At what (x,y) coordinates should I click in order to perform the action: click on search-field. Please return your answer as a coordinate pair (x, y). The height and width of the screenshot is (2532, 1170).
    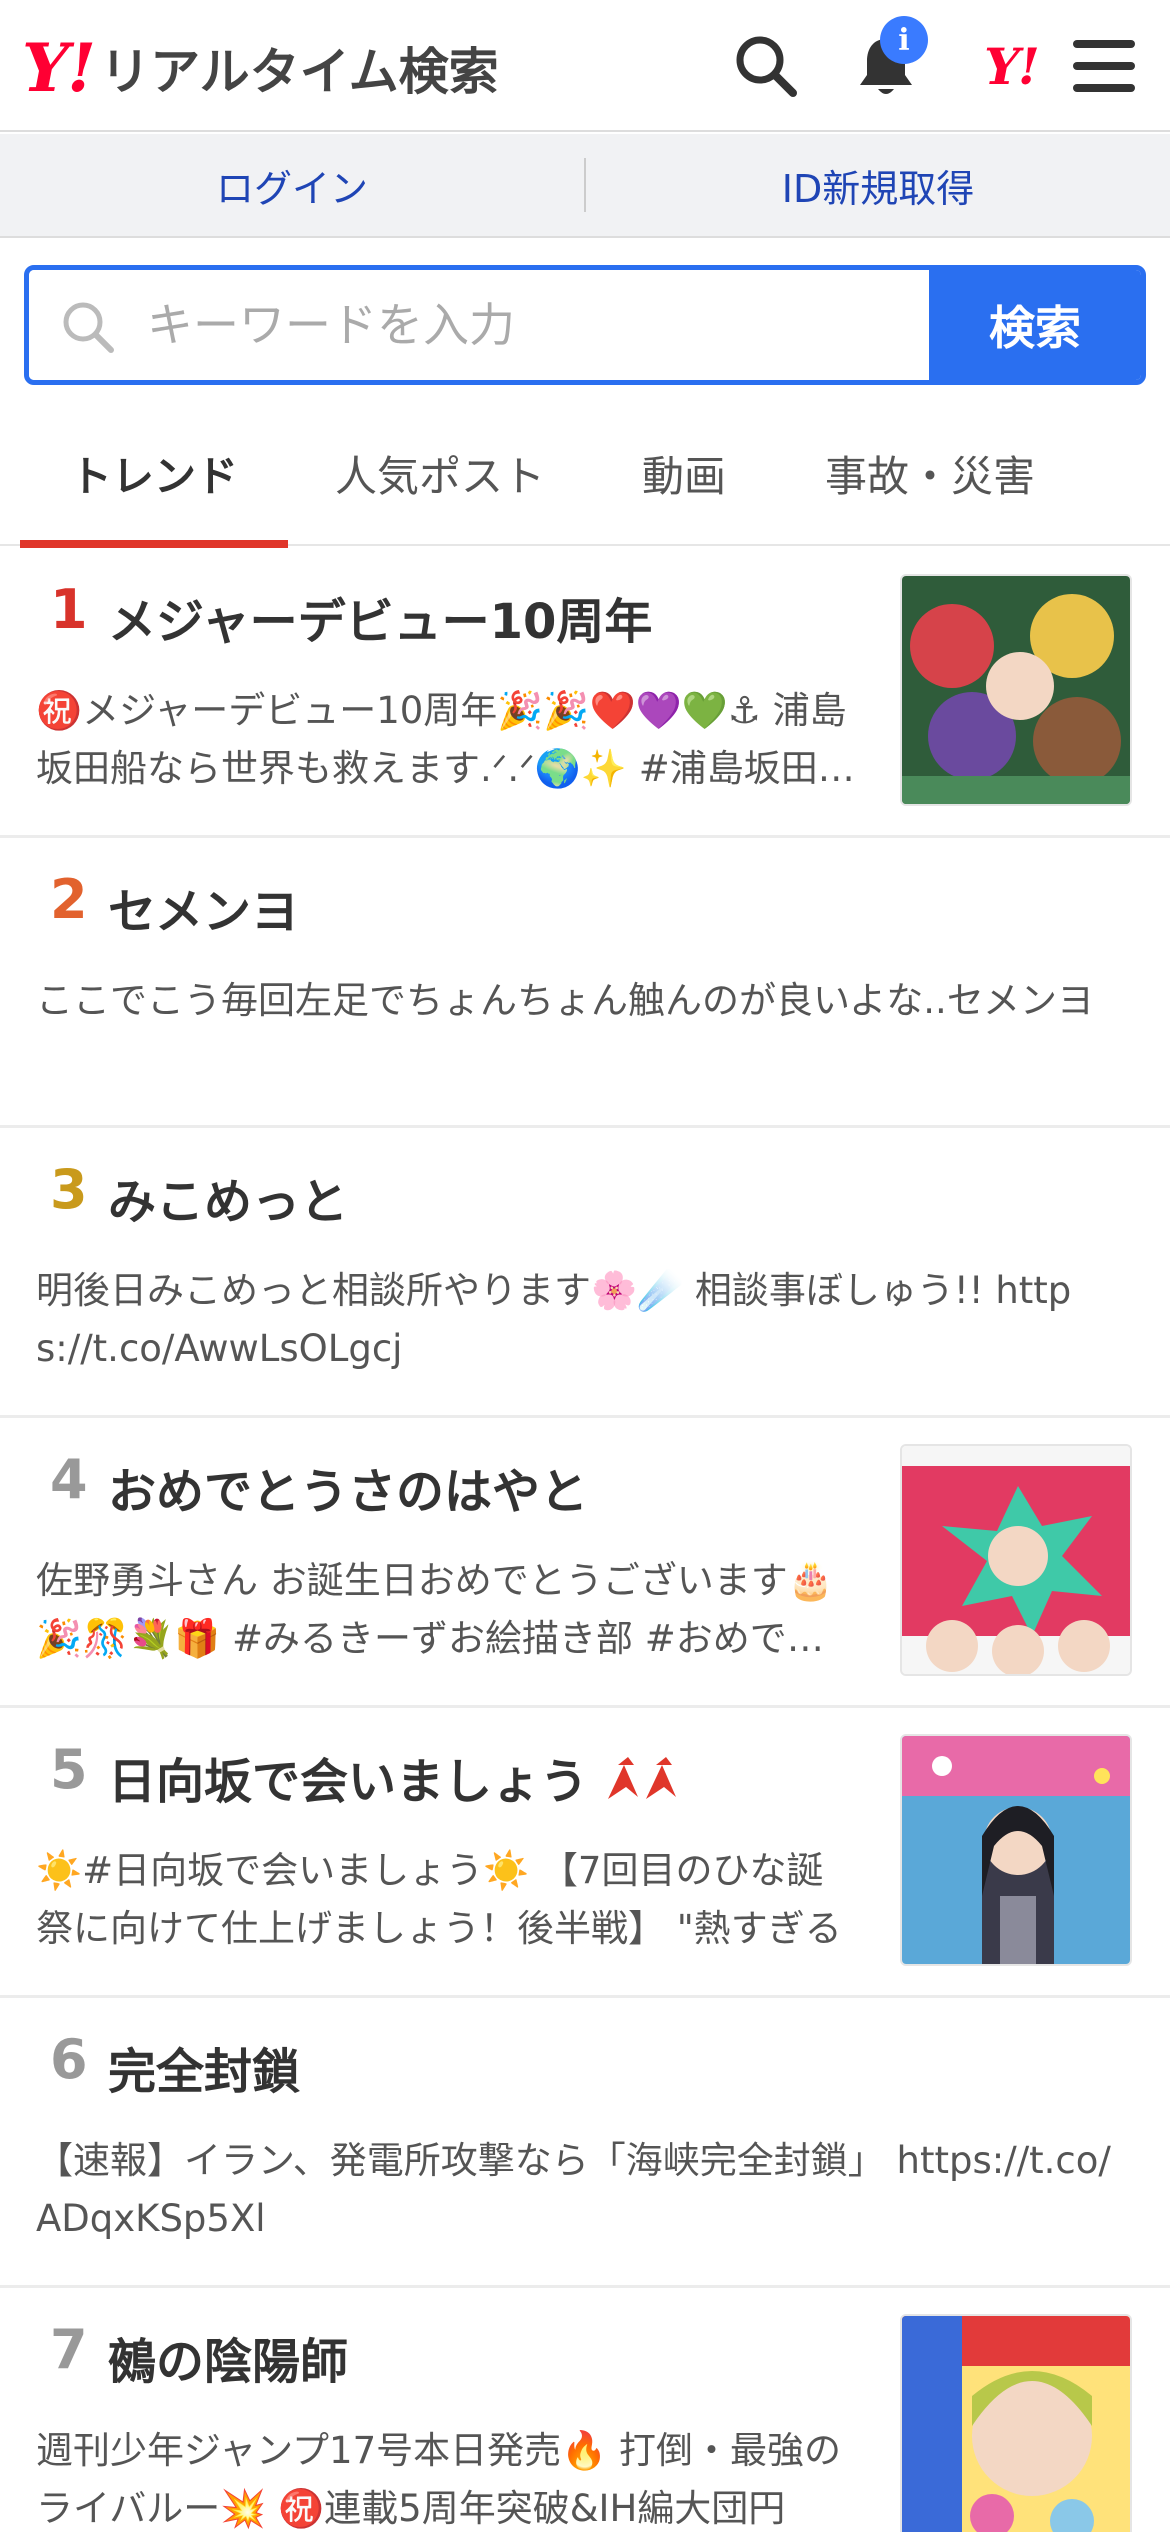
    Looking at the image, I should click on (479, 325).